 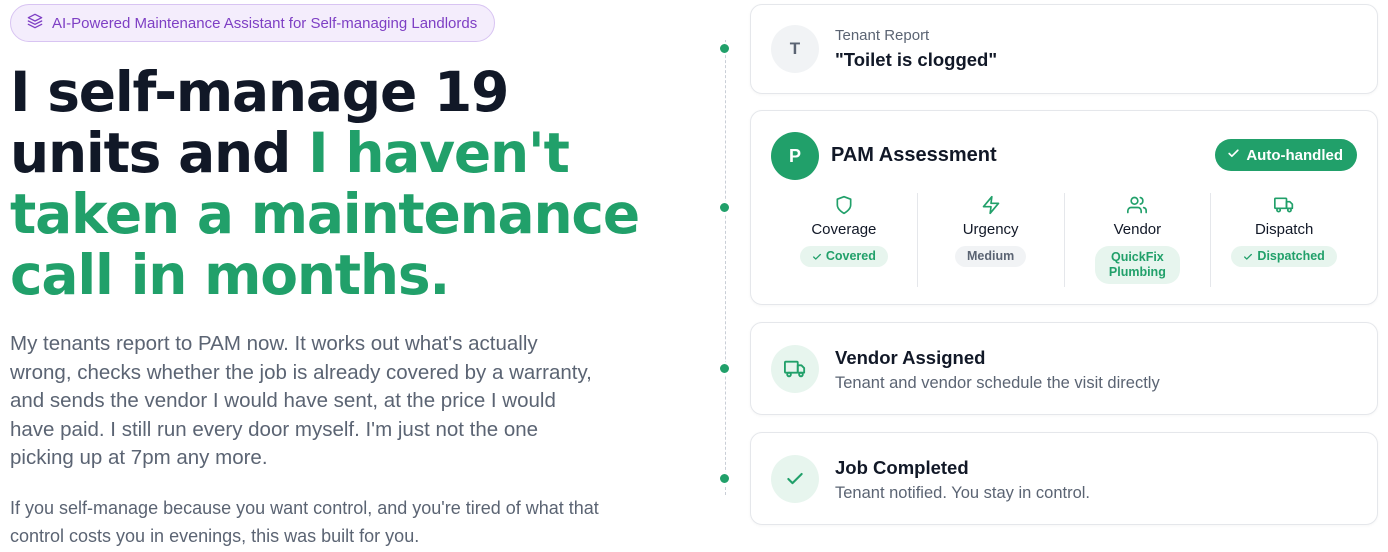 What do you see at coordinates (1137, 229) in the screenshot?
I see `metric-vendor-label: Vendor` at bounding box center [1137, 229].